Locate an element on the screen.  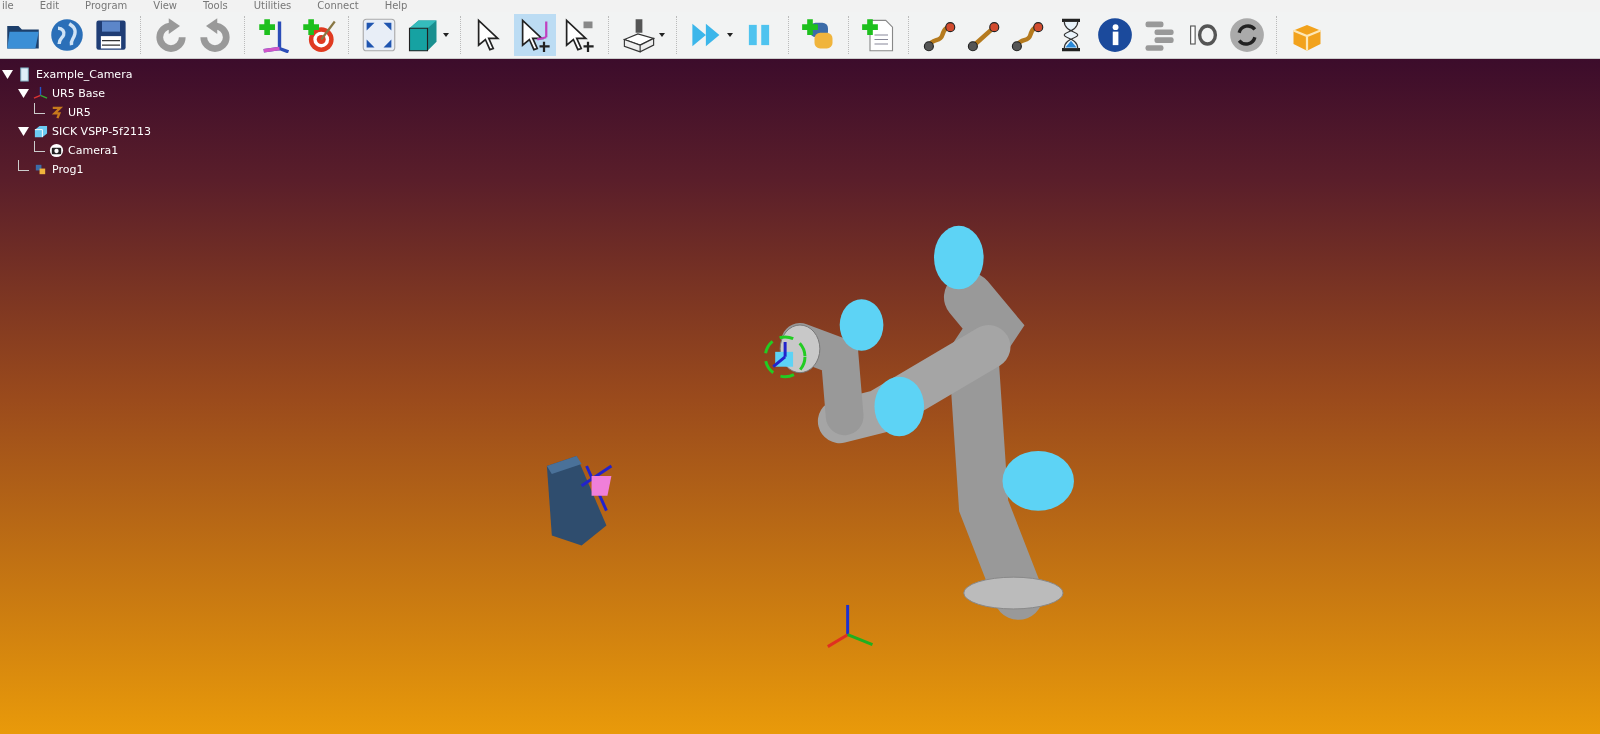
coordinate-axes-icon is located at coordinates (850, 626).